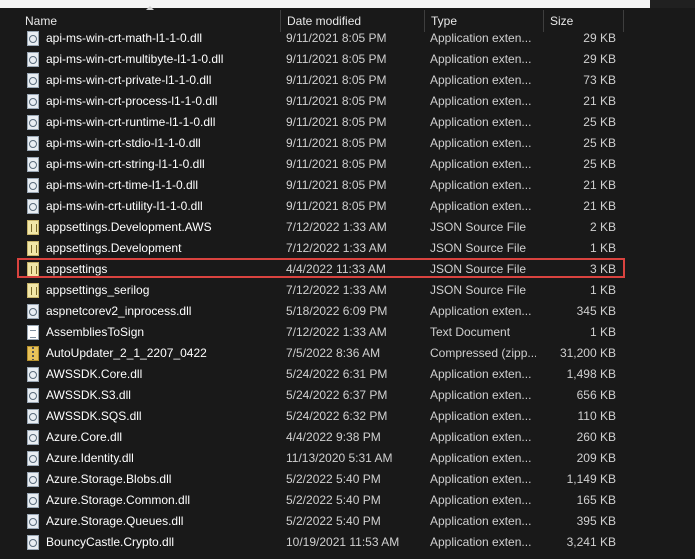 Image resolution: width=695 pixels, height=559 pixels. Describe the element at coordinates (336, 227) in the screenshot. I see `file-date-modified: 7/12/2022 1:33 AM` at that location.